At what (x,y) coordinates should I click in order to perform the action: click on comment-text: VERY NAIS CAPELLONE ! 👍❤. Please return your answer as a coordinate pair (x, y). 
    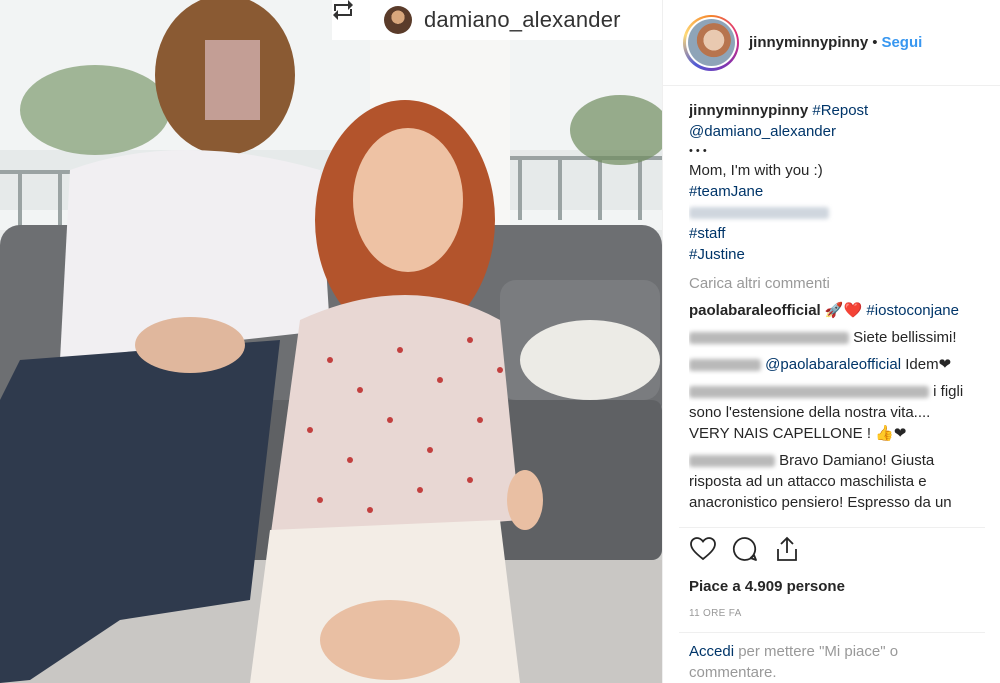
    Looking at the image, I should click on (798, 433).